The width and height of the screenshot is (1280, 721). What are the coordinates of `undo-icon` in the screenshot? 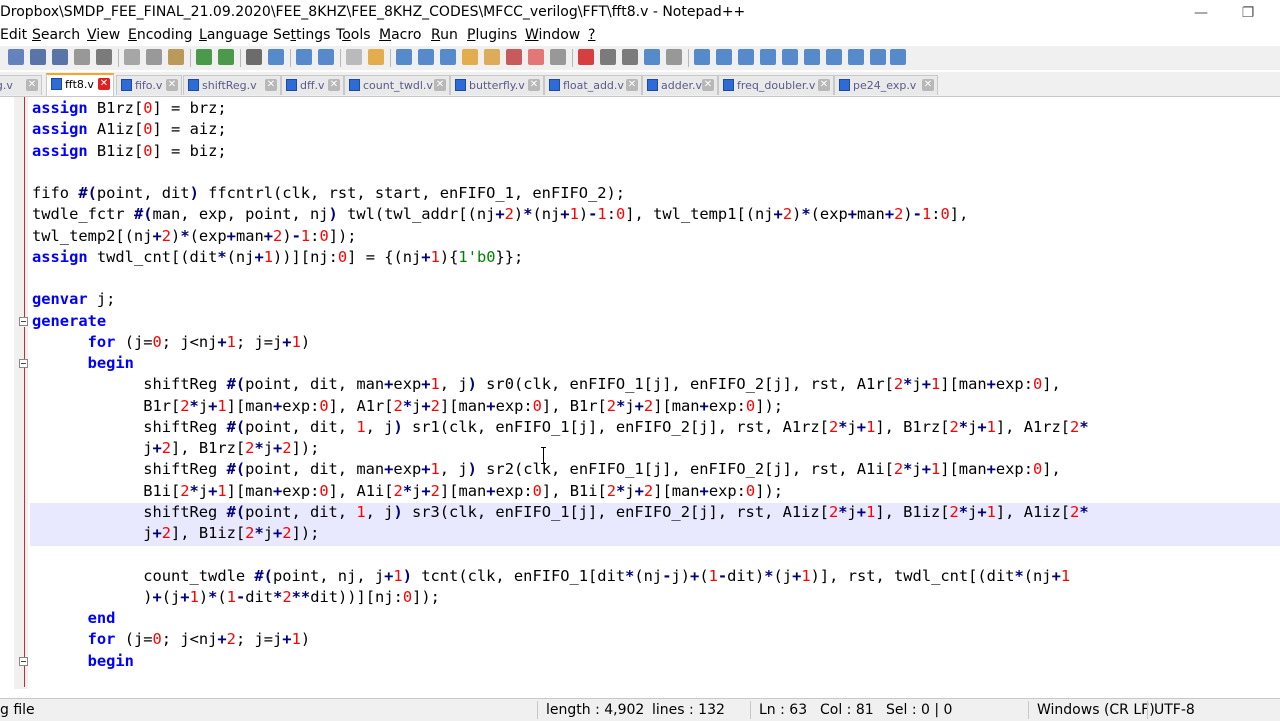 It's located at (204, 57).